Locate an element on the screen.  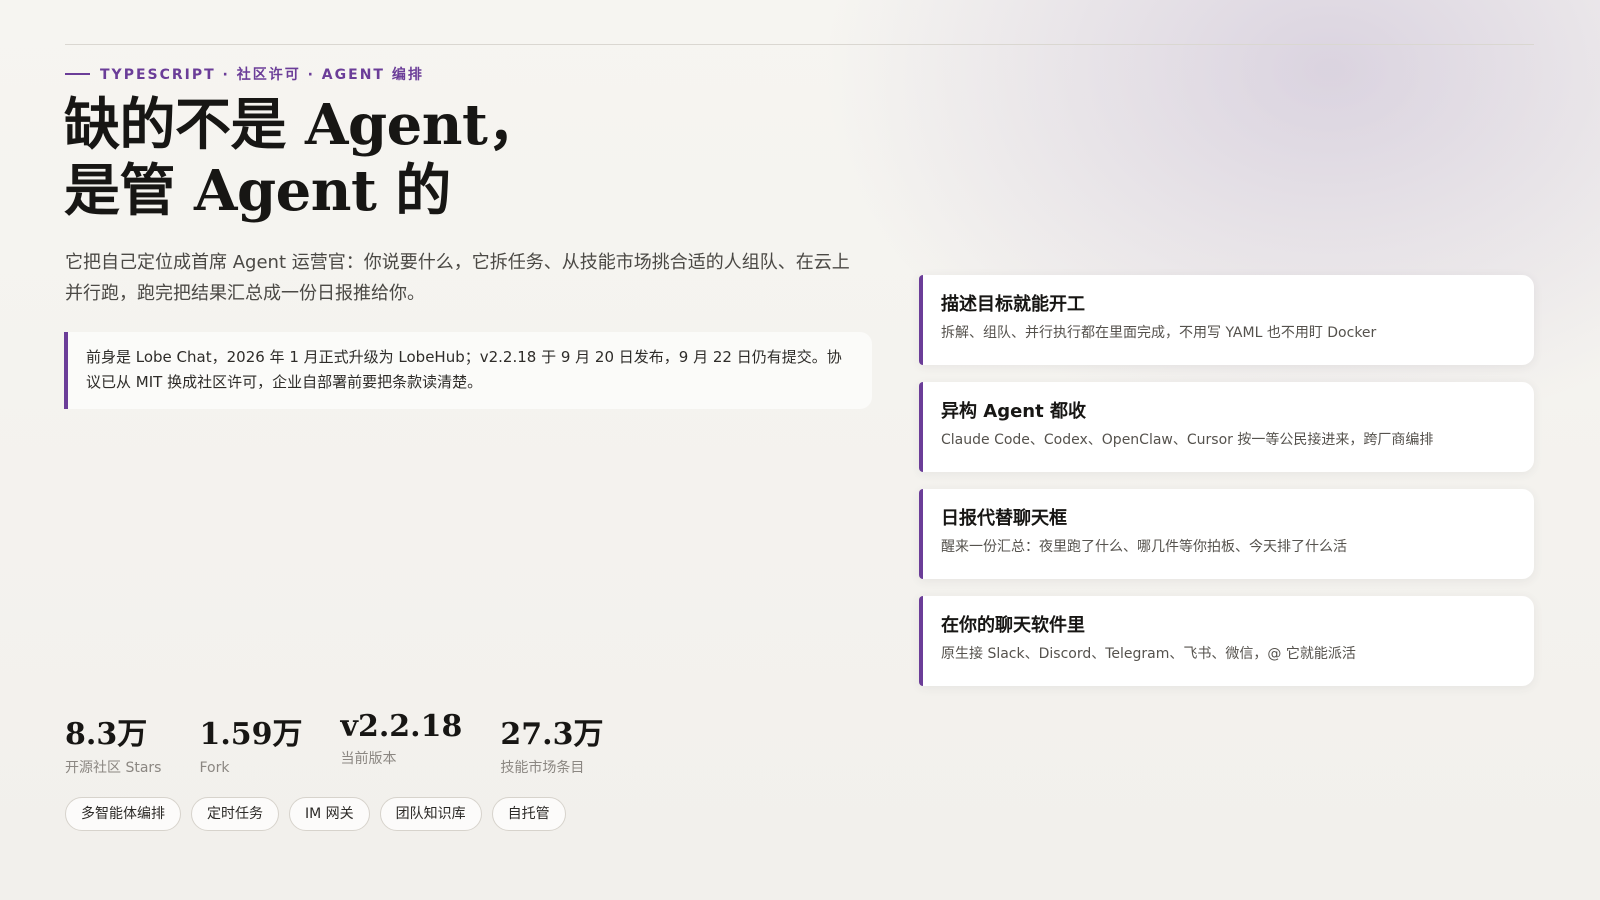
headline-line-1: 缺的不是 Agent， is located at coordinates (303, 125).